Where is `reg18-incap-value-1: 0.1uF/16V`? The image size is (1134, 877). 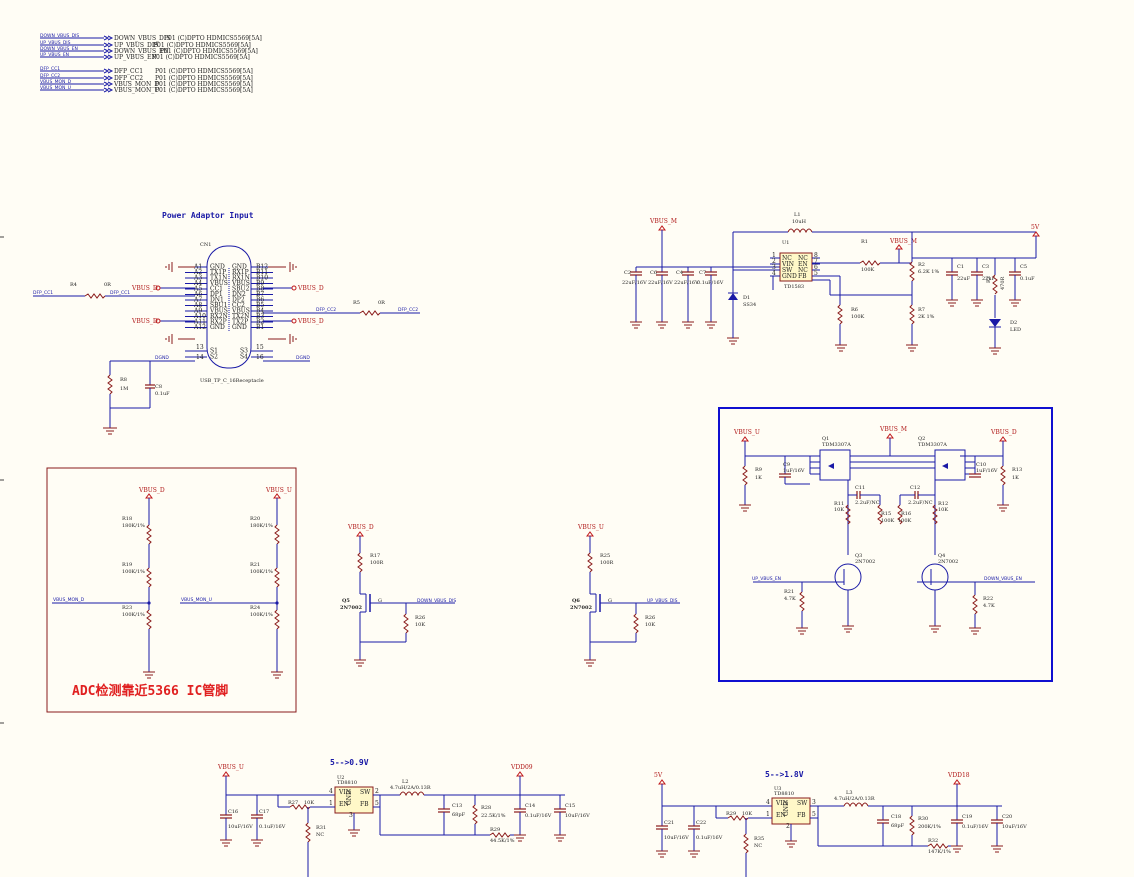 reg18-incap-value-1: 0.1uF/16V is located at coordinates (709, 838).